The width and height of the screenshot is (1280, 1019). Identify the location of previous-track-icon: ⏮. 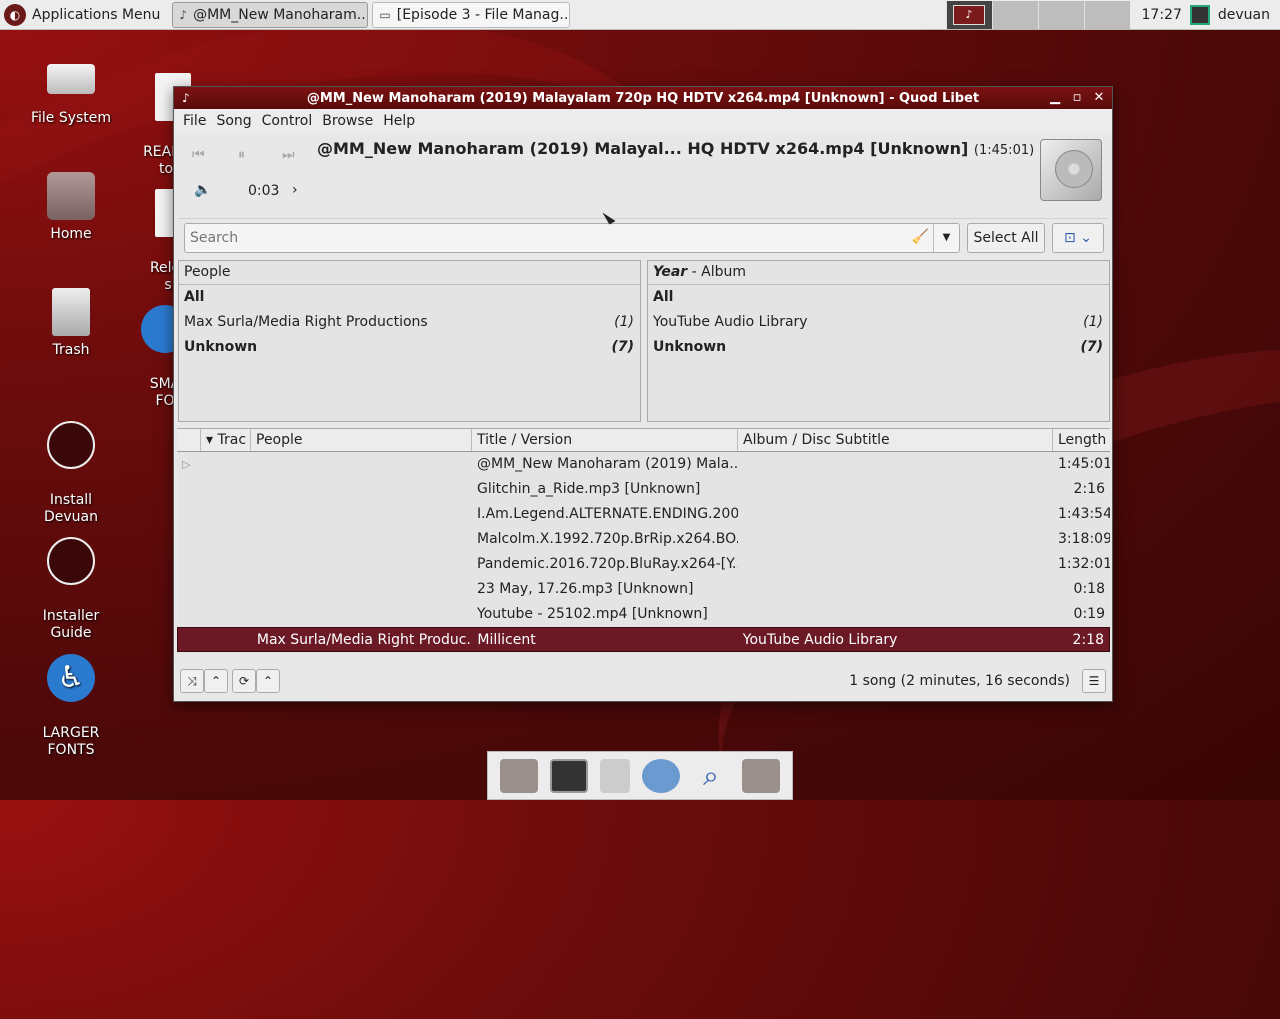
(198, 155).